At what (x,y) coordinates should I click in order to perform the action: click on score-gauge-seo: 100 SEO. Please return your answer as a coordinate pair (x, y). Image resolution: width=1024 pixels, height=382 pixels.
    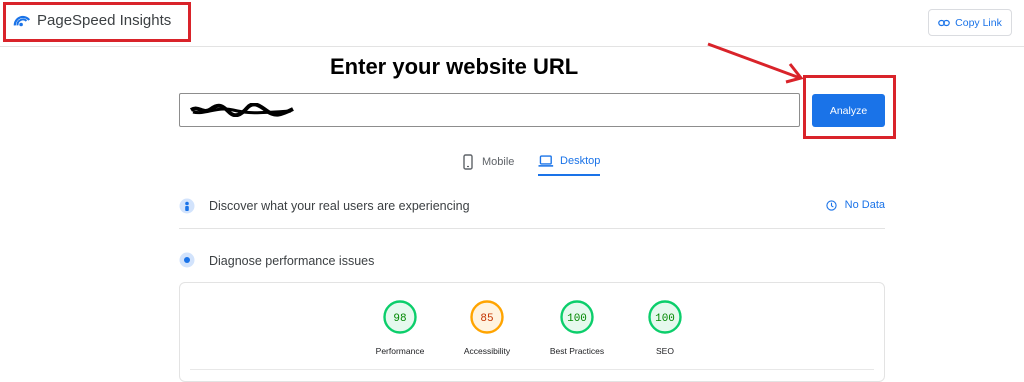
    Looking at the image, I should click on (665, 327).